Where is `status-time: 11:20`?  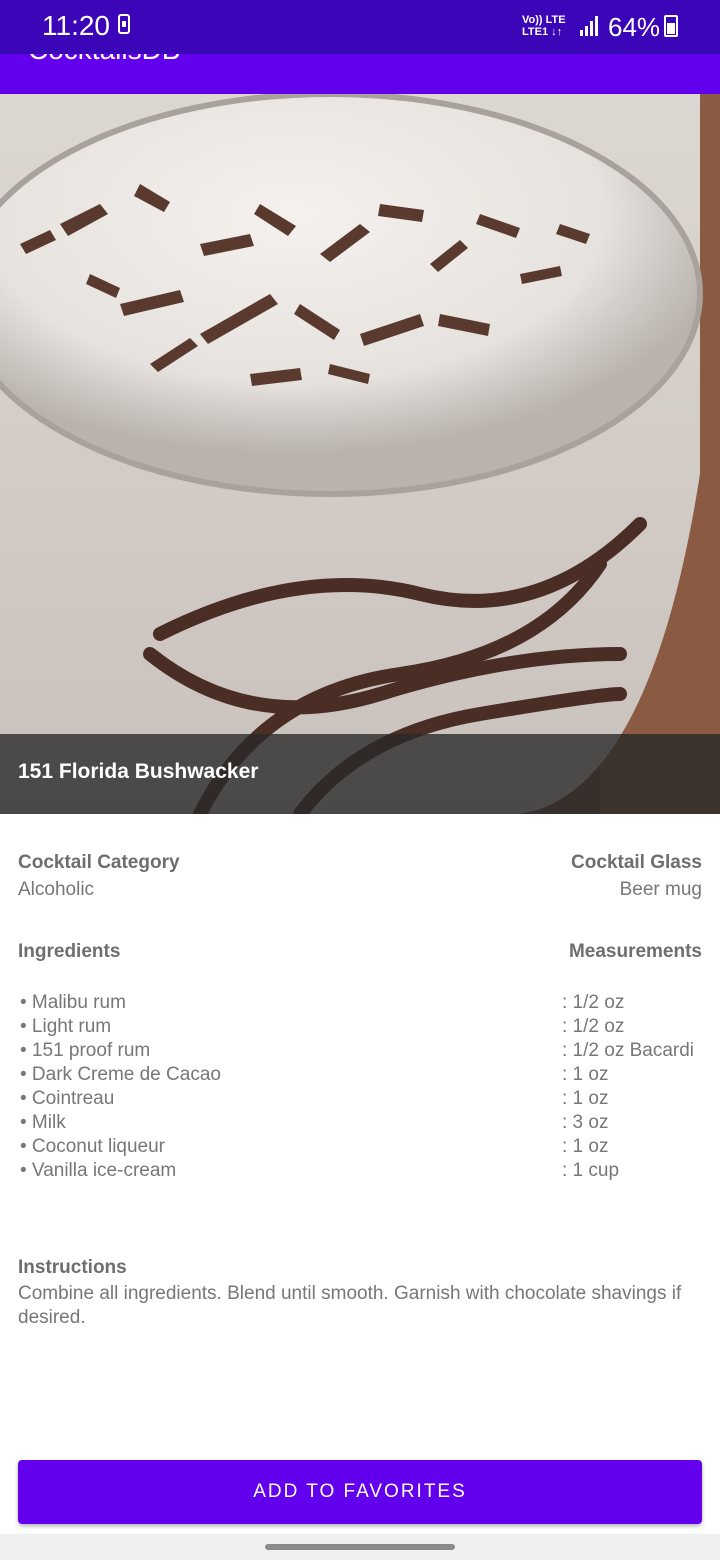
status-time: 11:20 is located at coordinates (76, 25).